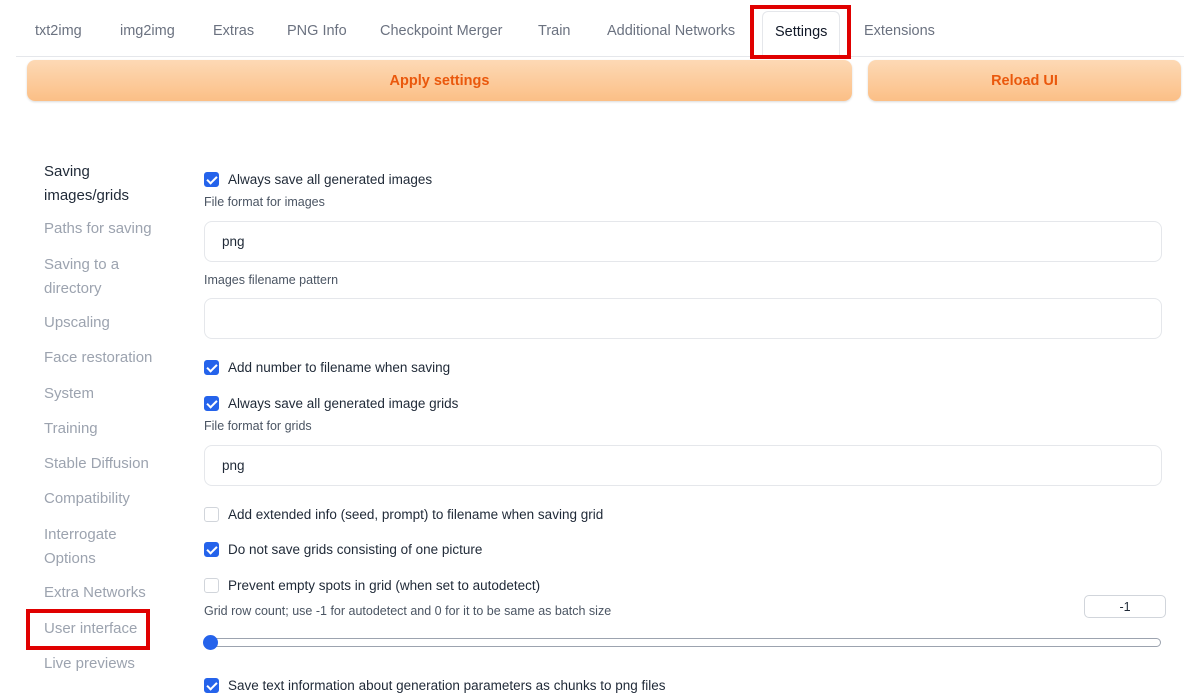 The width and height of the screenshot is (1200, 694). I want to click on tab-underline, so click(600, 56).